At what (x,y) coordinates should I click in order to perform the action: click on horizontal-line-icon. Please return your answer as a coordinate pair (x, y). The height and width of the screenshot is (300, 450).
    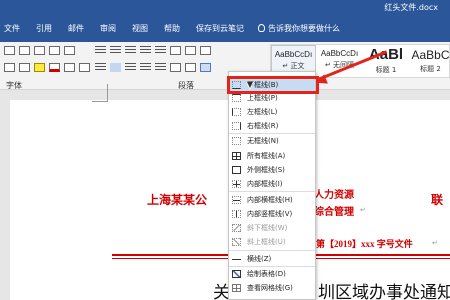
    Looking at the image, I should click on (236, 259).